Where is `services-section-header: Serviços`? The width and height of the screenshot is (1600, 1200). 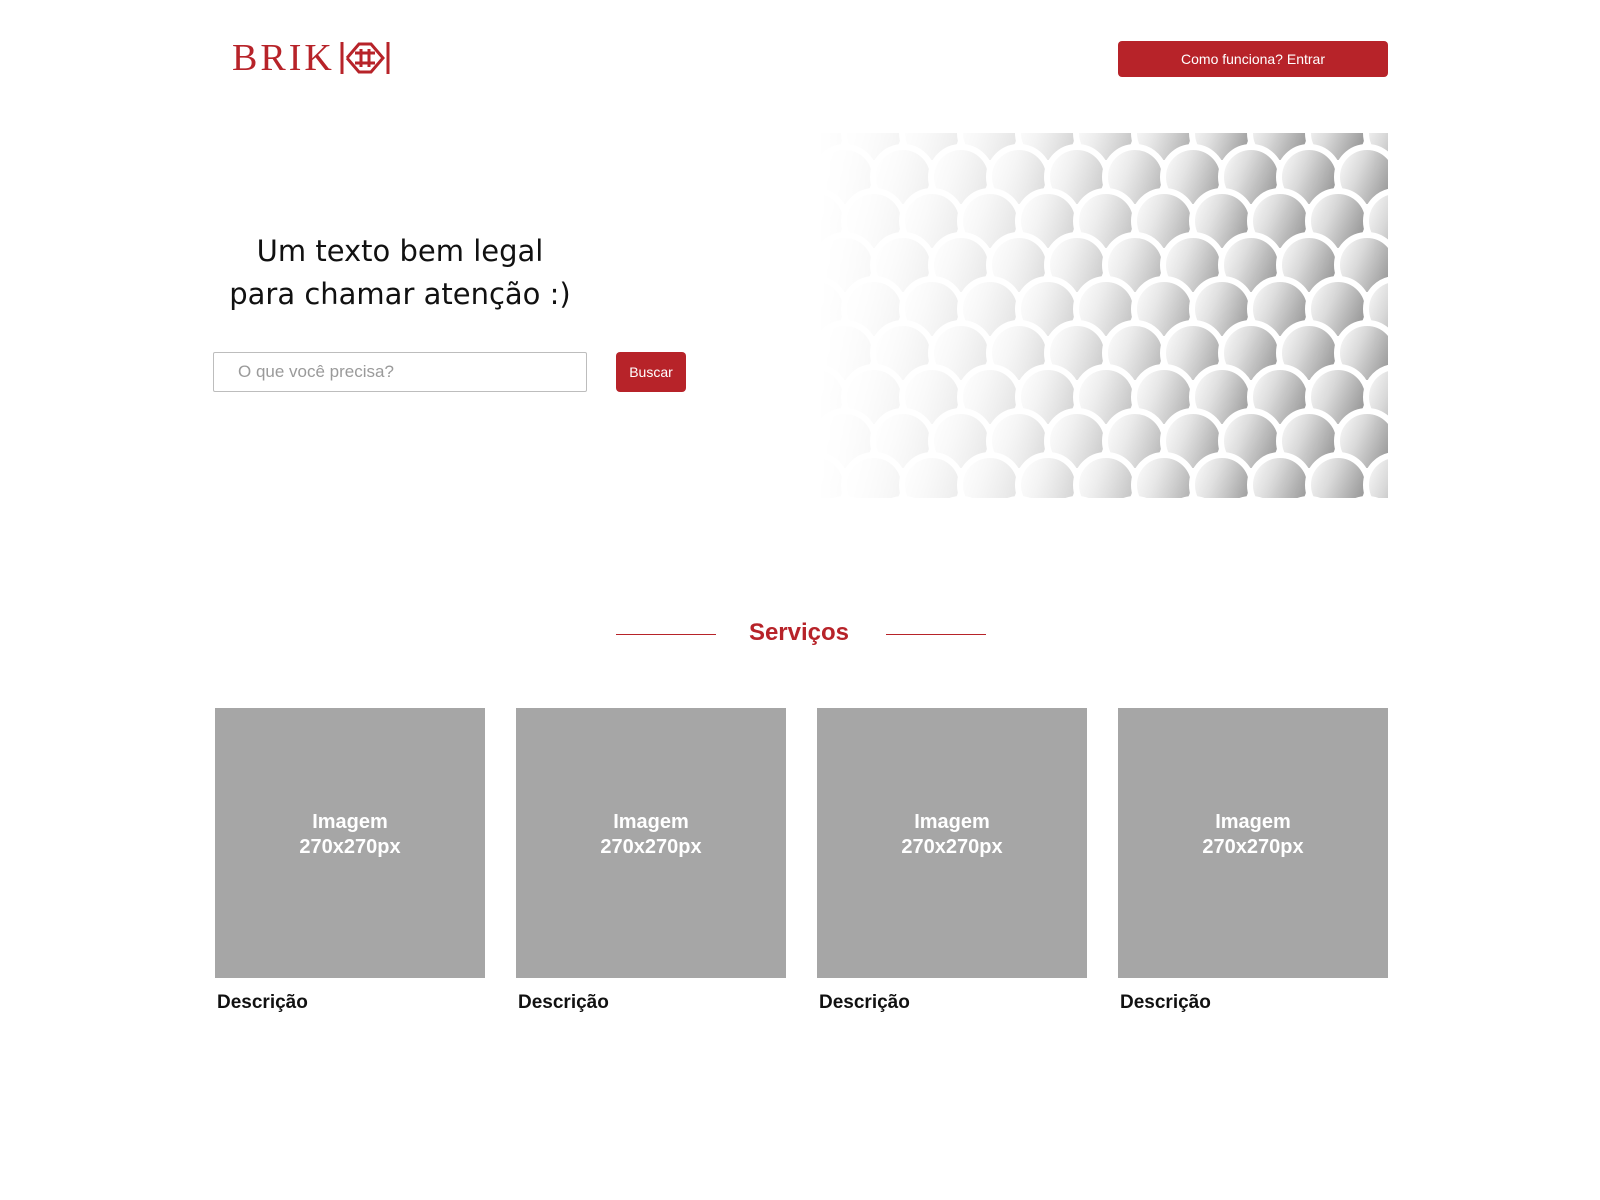 services-section-header: Serviços is located at coordinates (800, 633).